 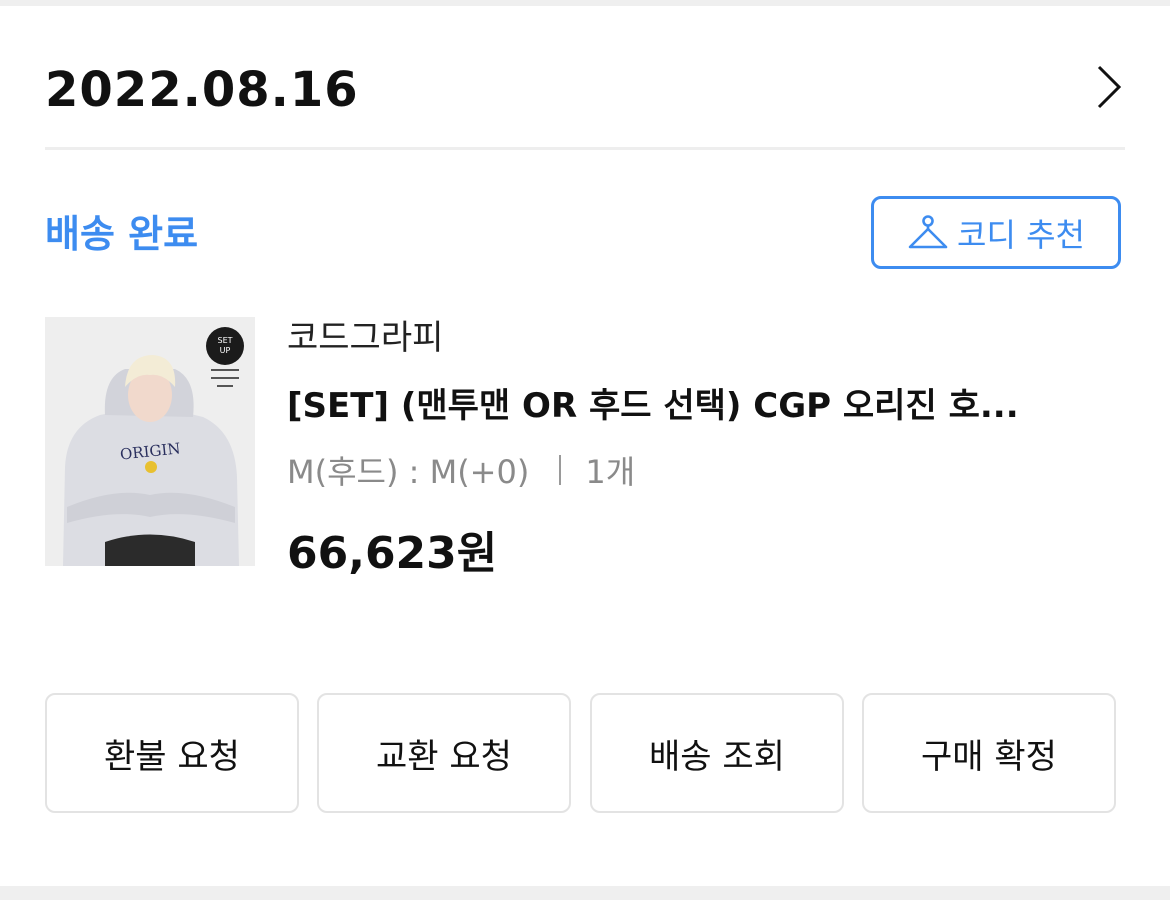 What do you see at coordinates (989, 753) in the screenshot?
I see `confirm-purchase-button: 구매 확정` at bounding box center [989, 753].